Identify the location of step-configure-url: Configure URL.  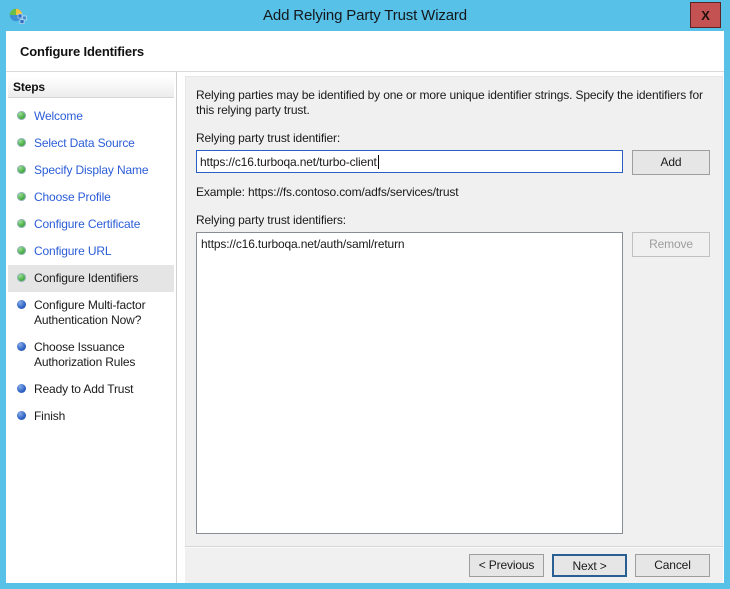
(91, 251).